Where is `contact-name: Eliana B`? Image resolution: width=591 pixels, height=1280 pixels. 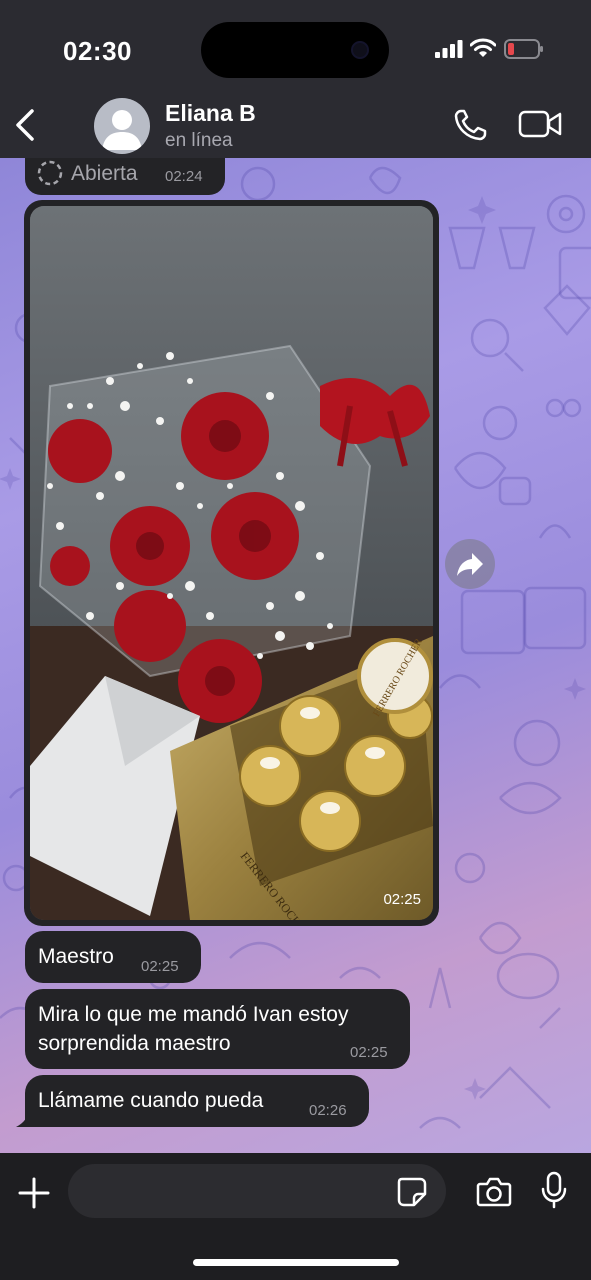 contact-name: Eliana B is located at coordinates (210, 113).